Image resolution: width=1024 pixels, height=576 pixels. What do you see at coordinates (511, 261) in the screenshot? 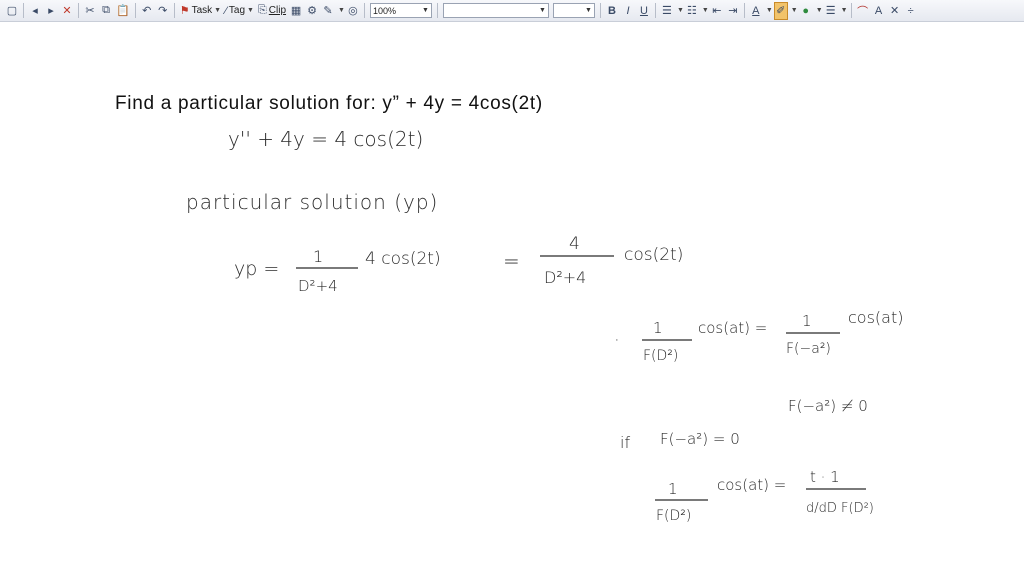
I see `equals-sign: =` at bounding box center [511, 261].